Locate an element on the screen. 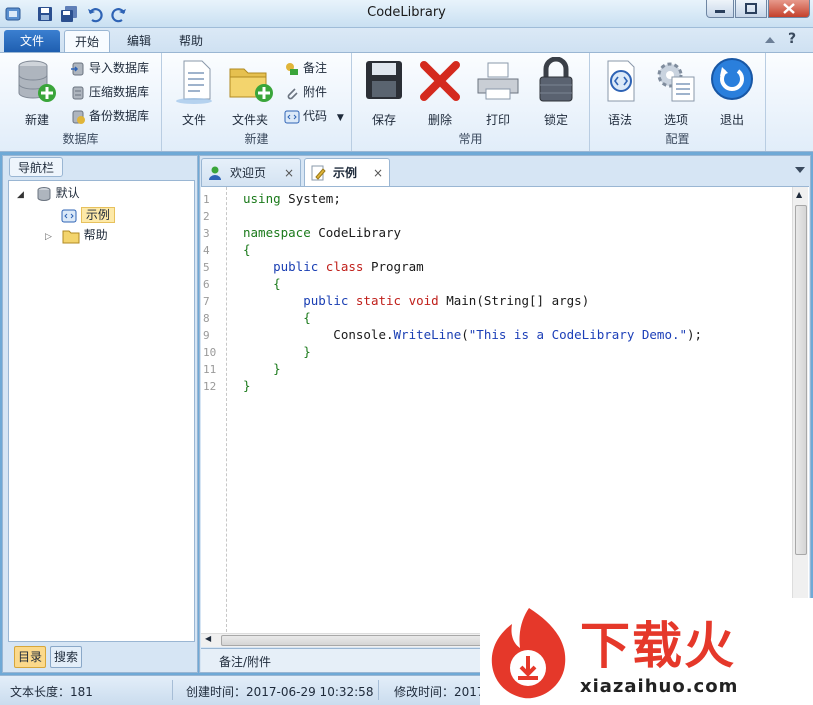 This screenshot has width=813, height=705. lock-icon is located at coordinates (556, 79).